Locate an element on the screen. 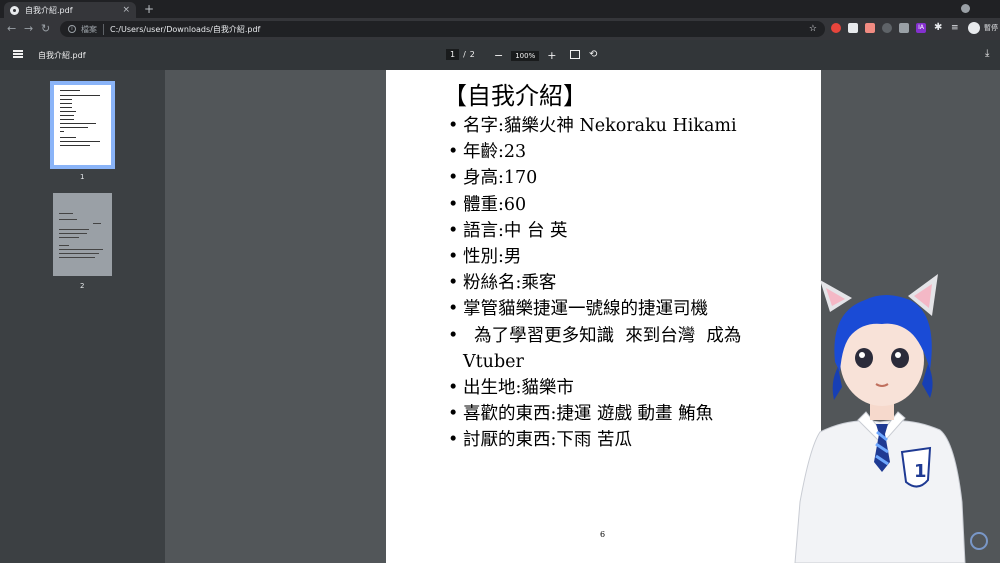  rotate-icon: ⟲ is located at coordinates (593, 54).